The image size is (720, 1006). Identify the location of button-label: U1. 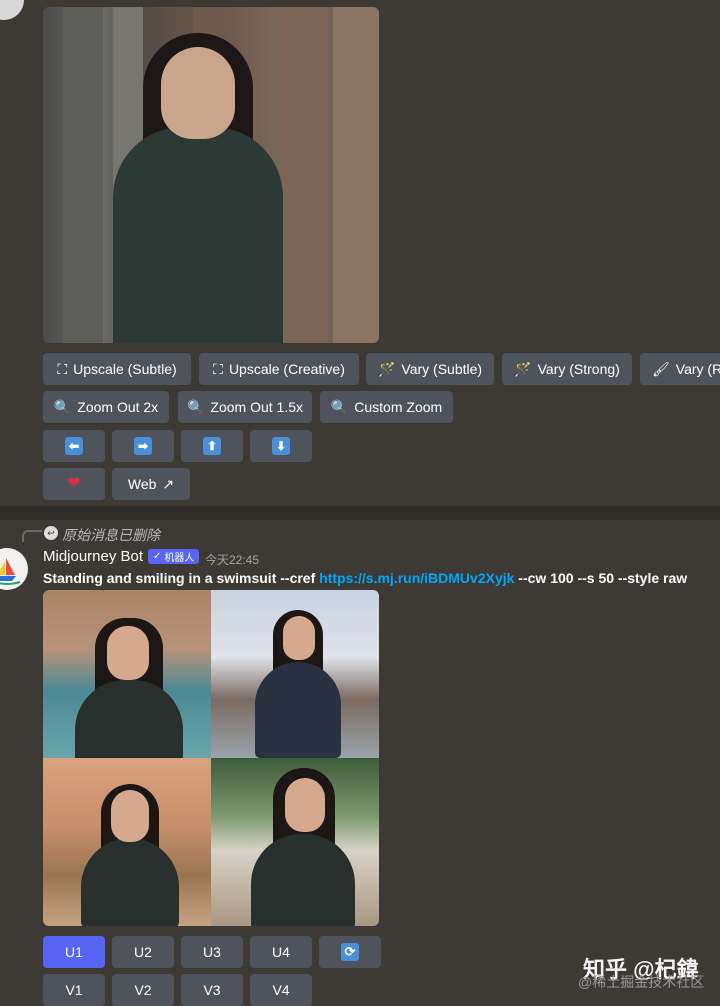
(74, 952).